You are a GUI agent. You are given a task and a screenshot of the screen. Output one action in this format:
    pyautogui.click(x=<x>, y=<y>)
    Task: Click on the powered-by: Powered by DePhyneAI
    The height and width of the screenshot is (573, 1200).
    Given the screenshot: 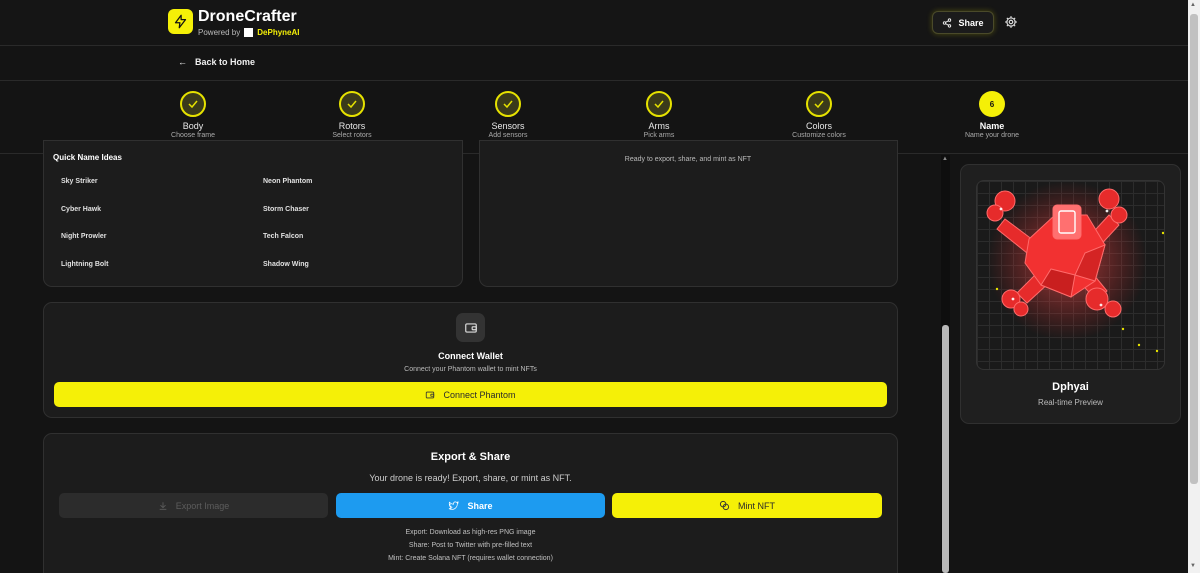 What is the action you would take?
    pyautogui.click(x=248, y=32)
    